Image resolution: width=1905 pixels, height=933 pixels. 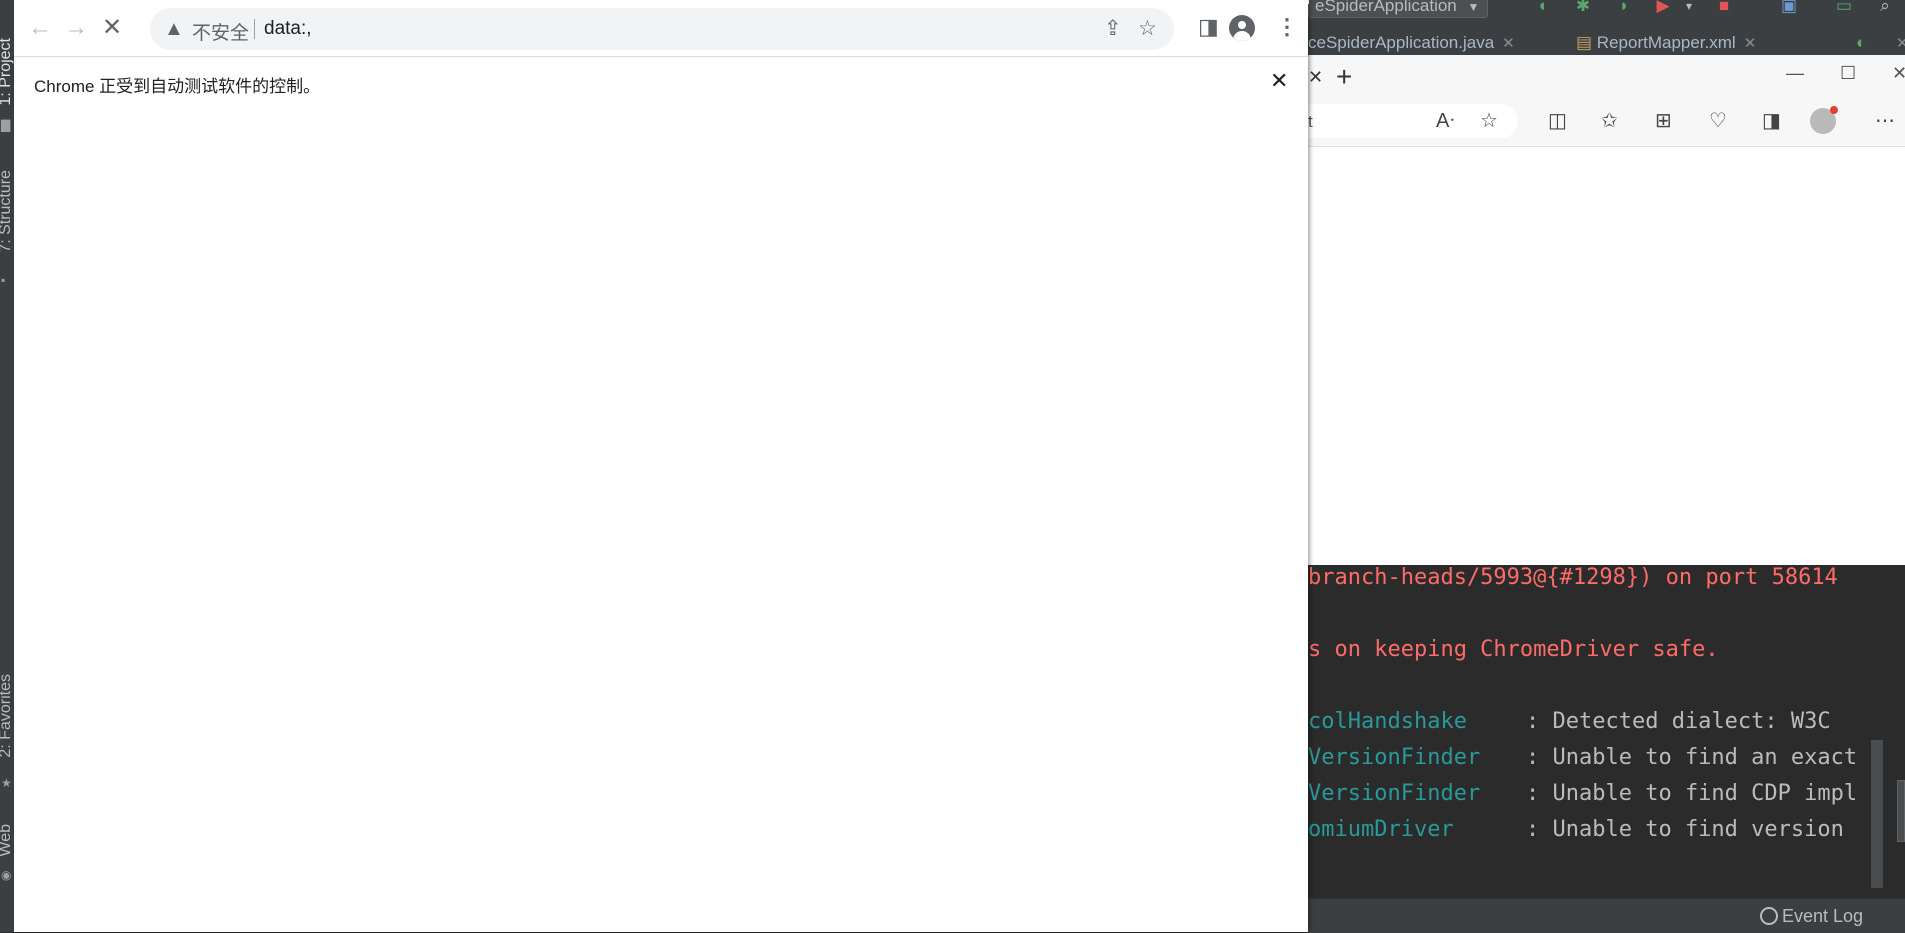 What do you see at coordinates (1663, 7) in the screenshot?
I see `profile-run-icon: ▶` at bounding box center [1663, 7].